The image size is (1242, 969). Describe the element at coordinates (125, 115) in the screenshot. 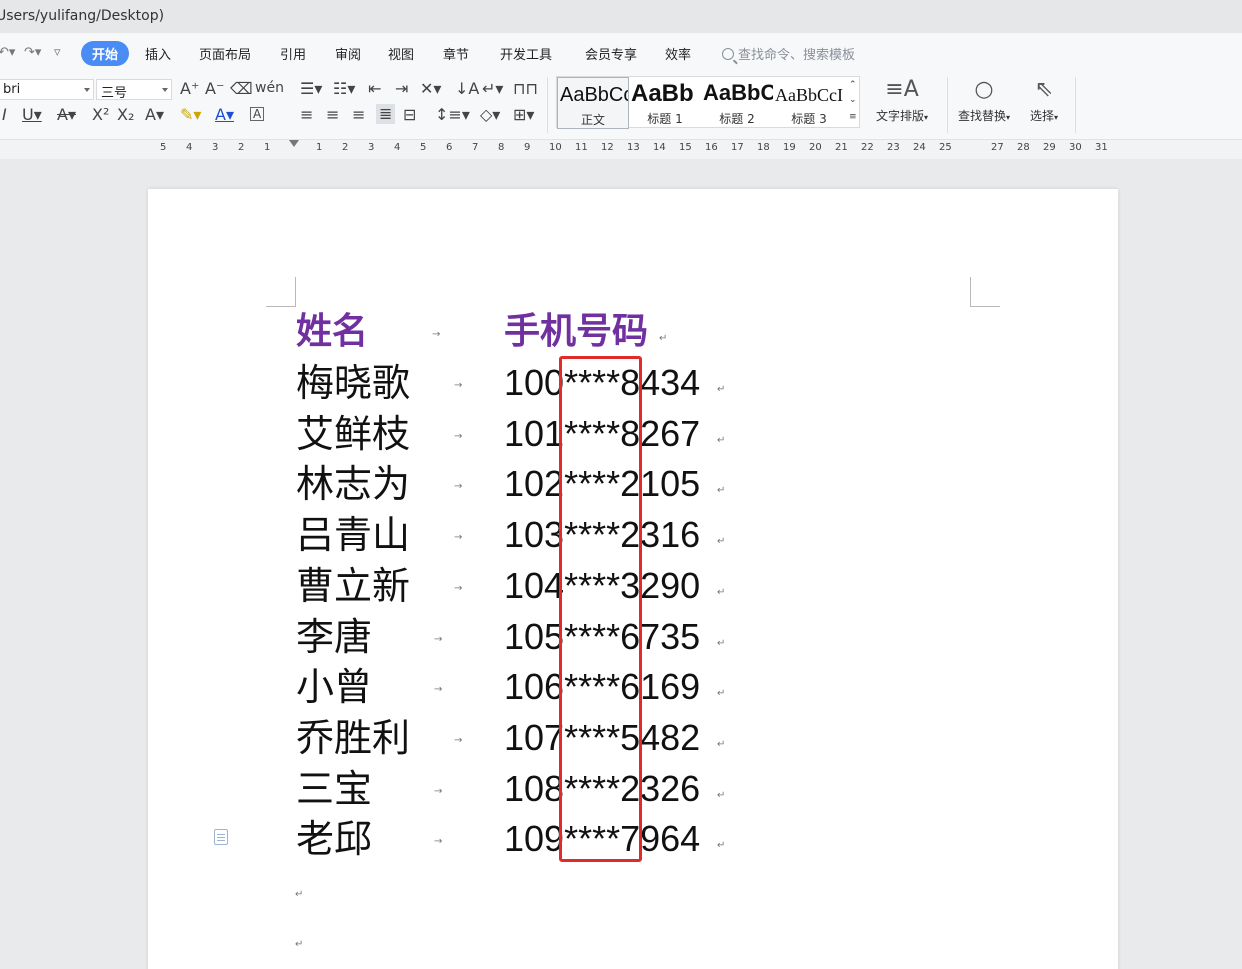

I see `subscript-icon: X₂` at that location.